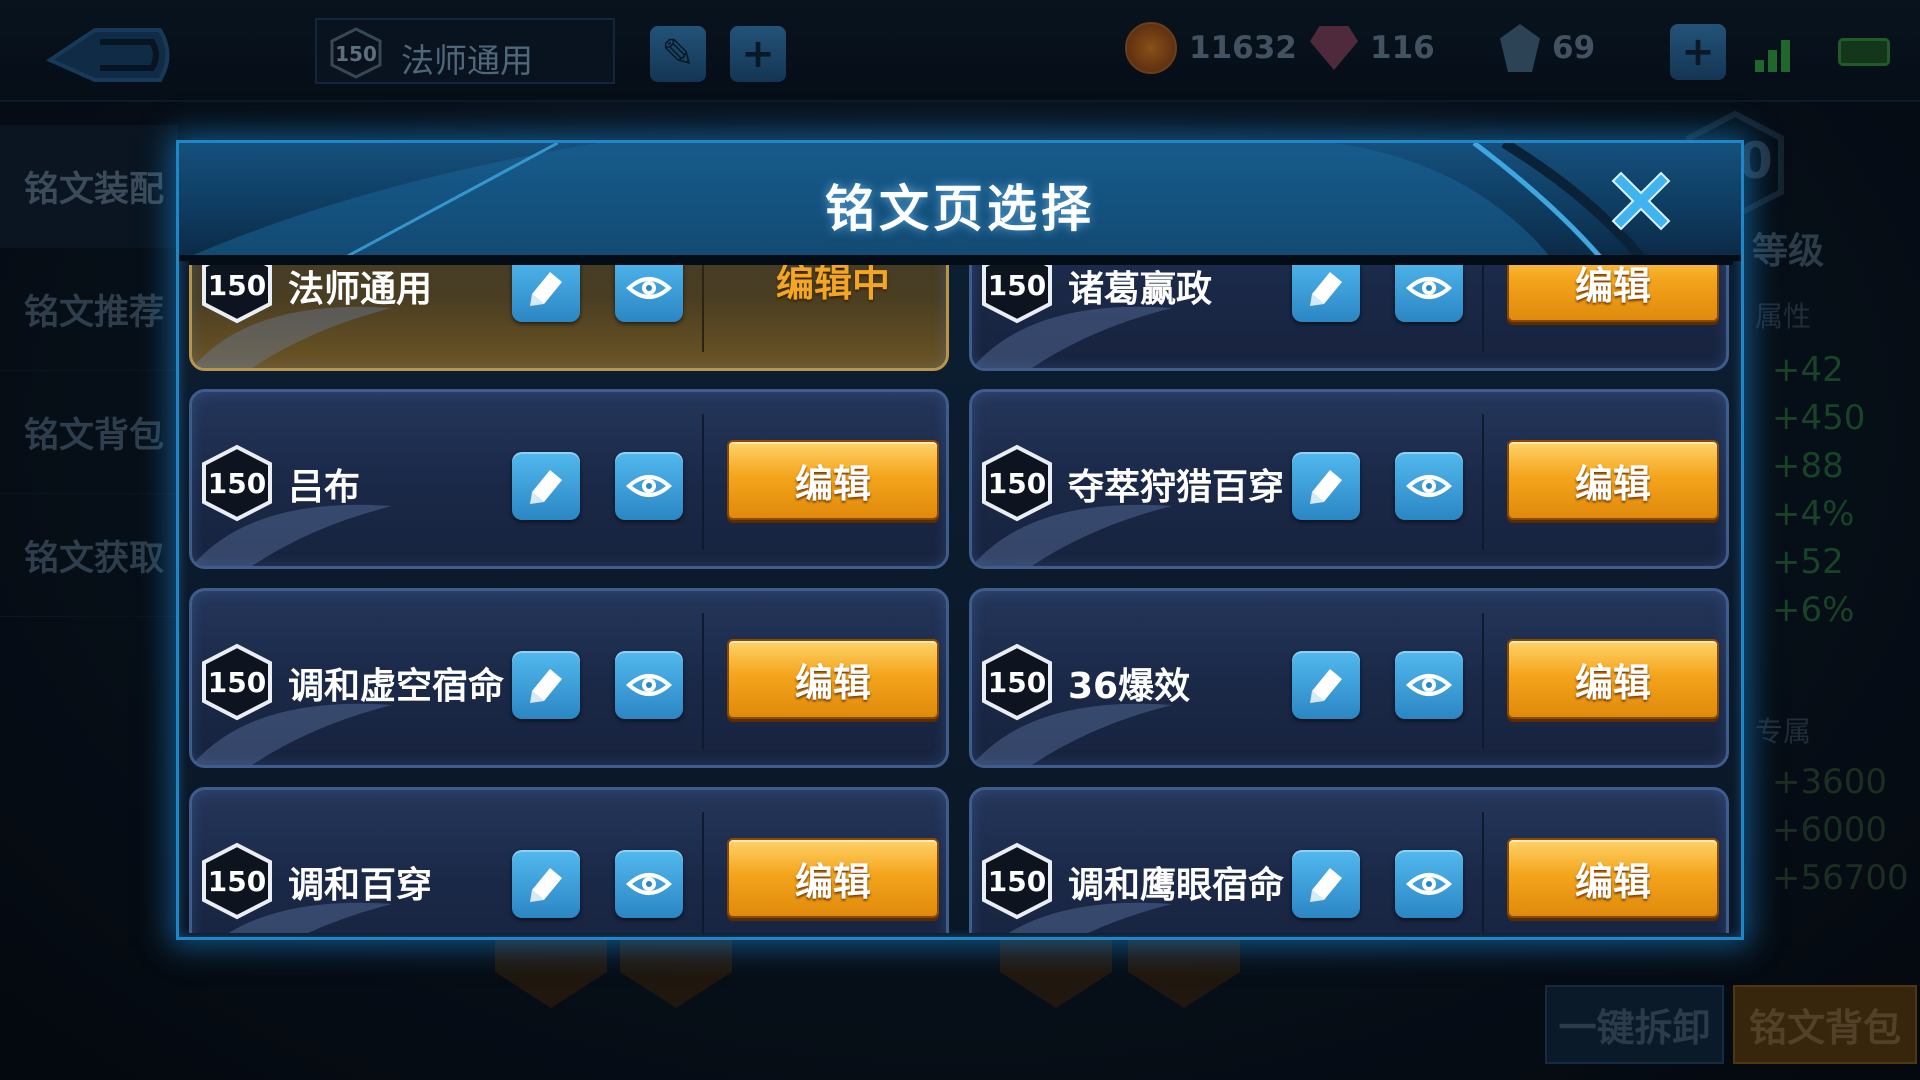 The height and width of the screenshot is (1080, 1920). What do you see at coordinates (360, 289) in the screenshot?
I see `rune-page-name: 法师通用` at bounding box center [360, 289].